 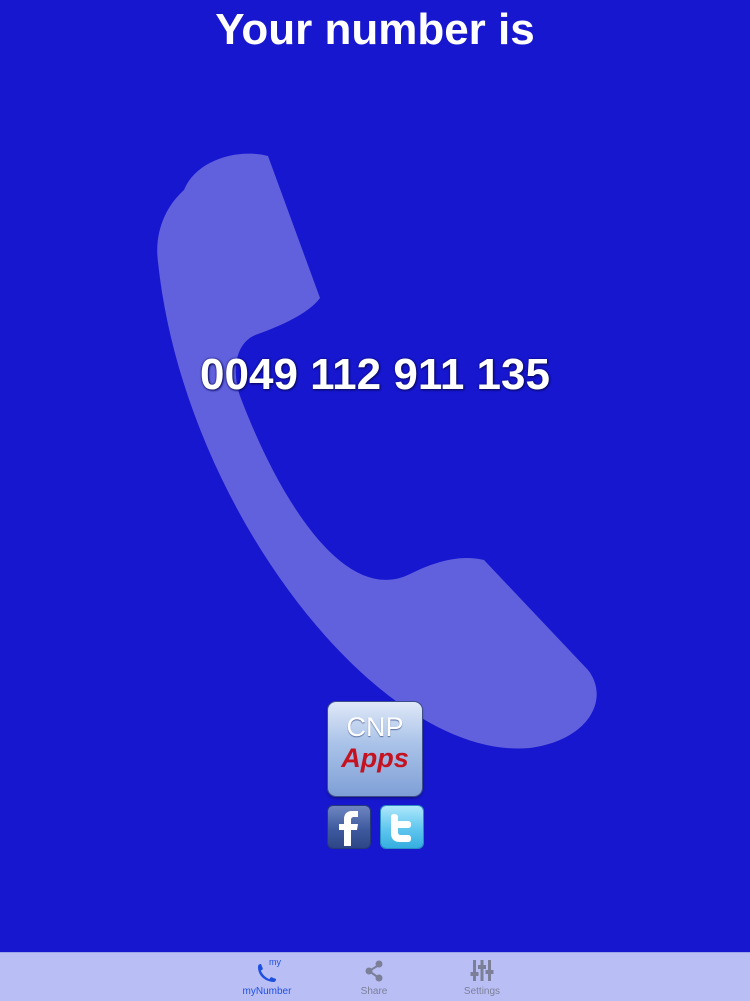 I want to click on twitter-button, so click(x=402, y=827).